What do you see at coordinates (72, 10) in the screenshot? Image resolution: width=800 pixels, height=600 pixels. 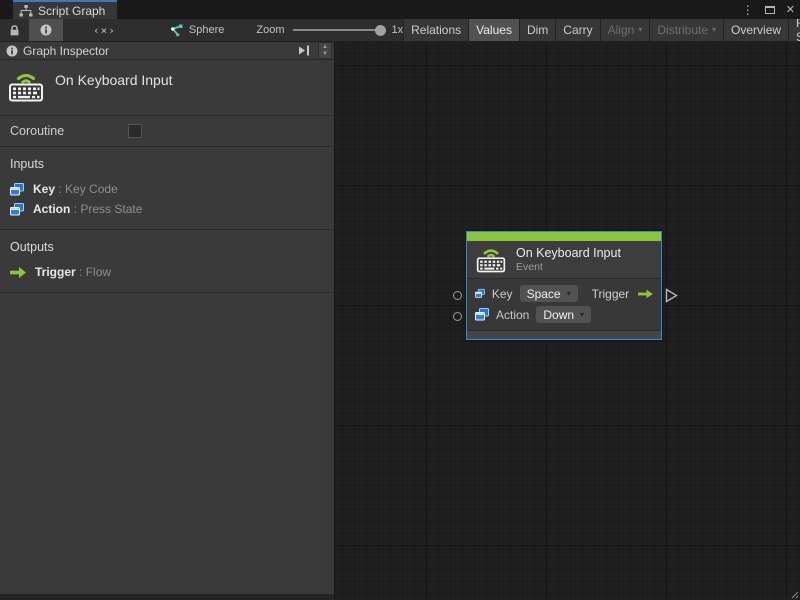 I see `tab-label: Script Graph` at bounding box center [72, 10].